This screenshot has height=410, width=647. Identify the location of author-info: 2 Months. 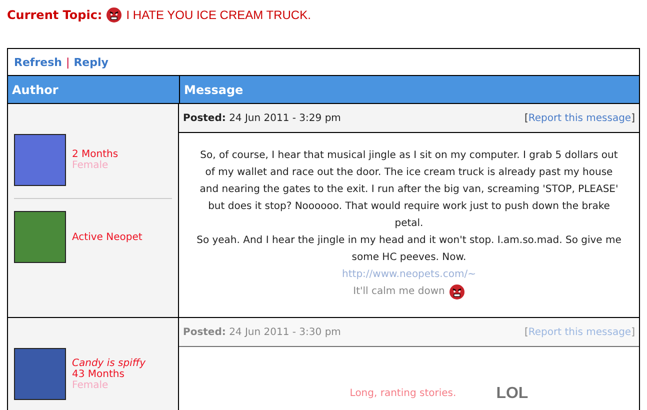
(95, 154).